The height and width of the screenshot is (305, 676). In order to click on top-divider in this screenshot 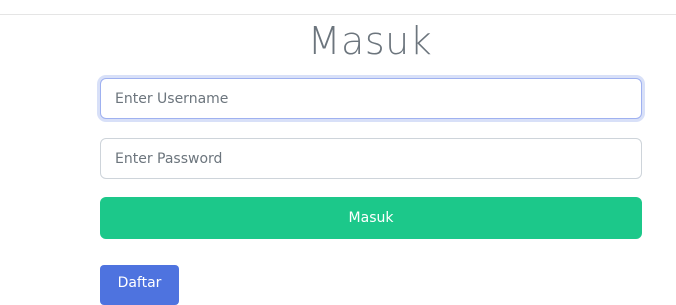, I will do `click(338, 14)`.